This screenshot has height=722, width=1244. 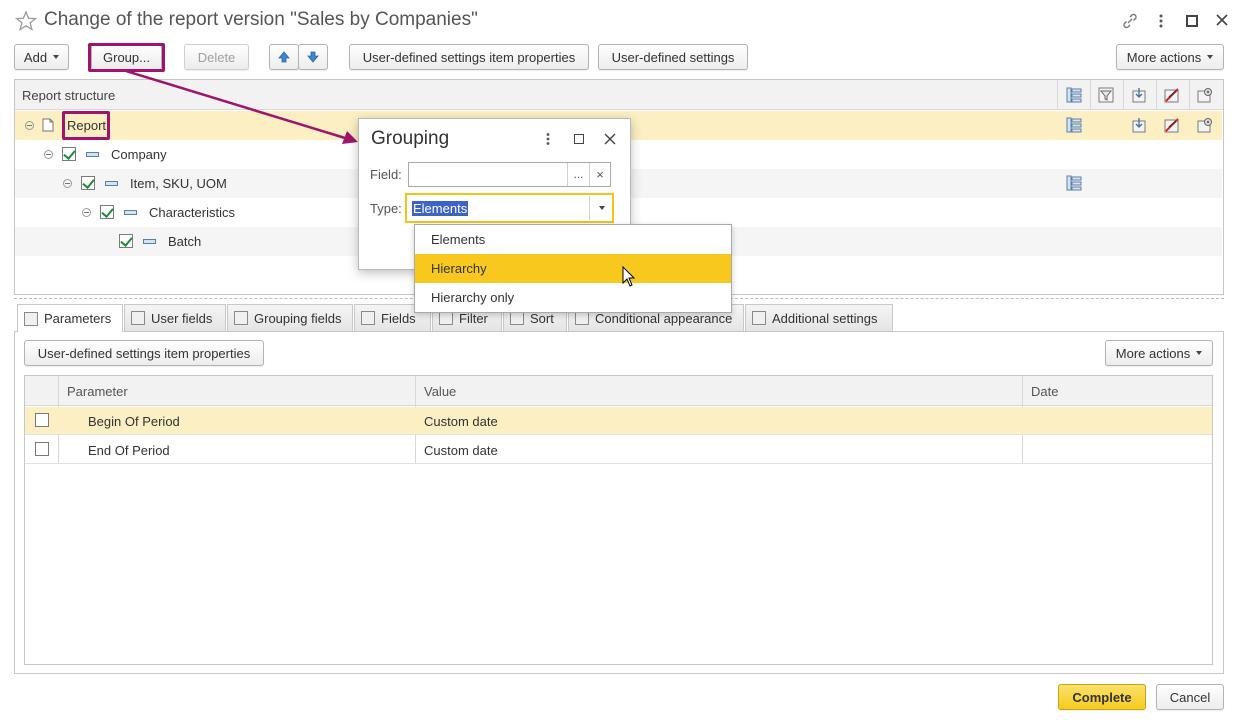 I want to click on clear-button-label: ×, so click(x=600, y=174).